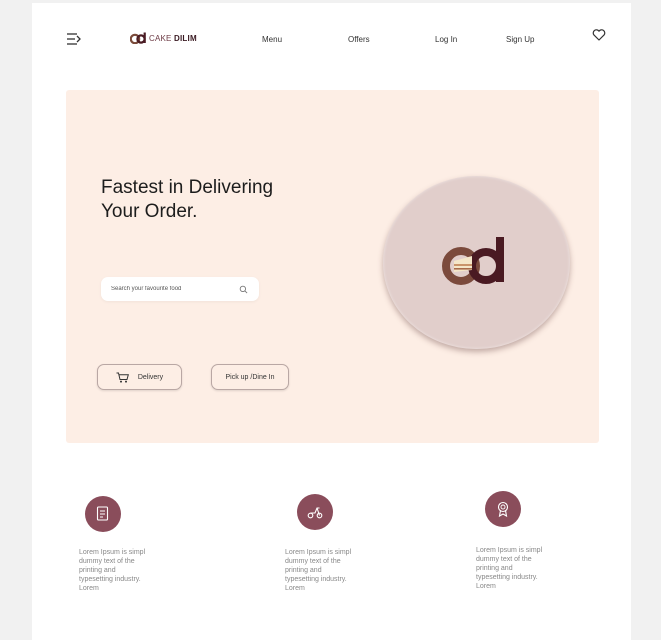  What do you see at coordinates (446, 39) in the screenshot?
I see `nav-login: Log In` at bounding box center [446, 39].